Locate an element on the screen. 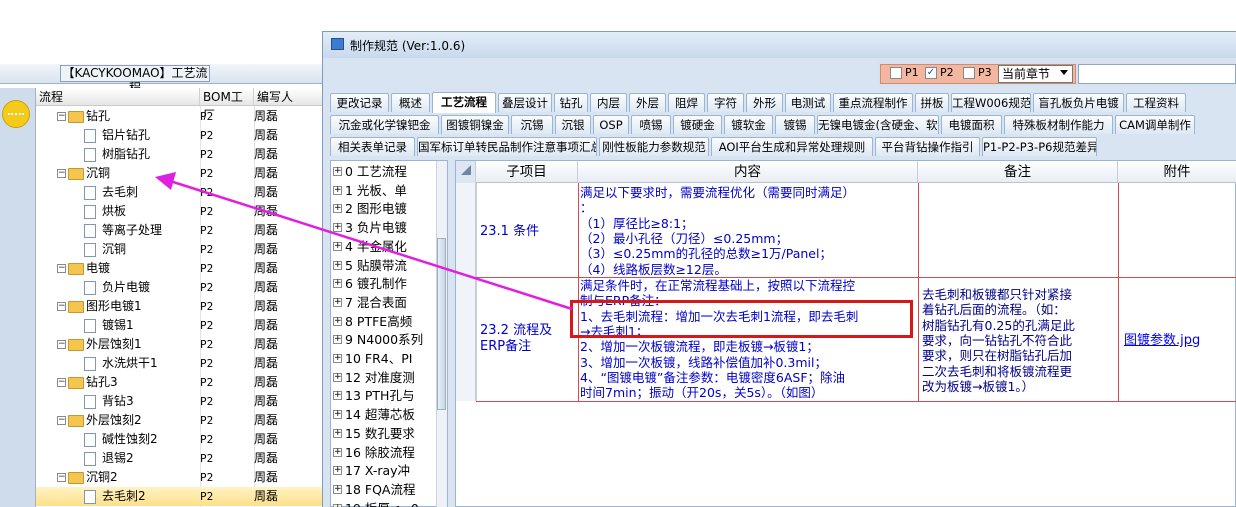 The height and width of the screenshot is (507, 1236). tree-row: − 图形电镀1 P2 周磊 is located at coordinates (181, 306).